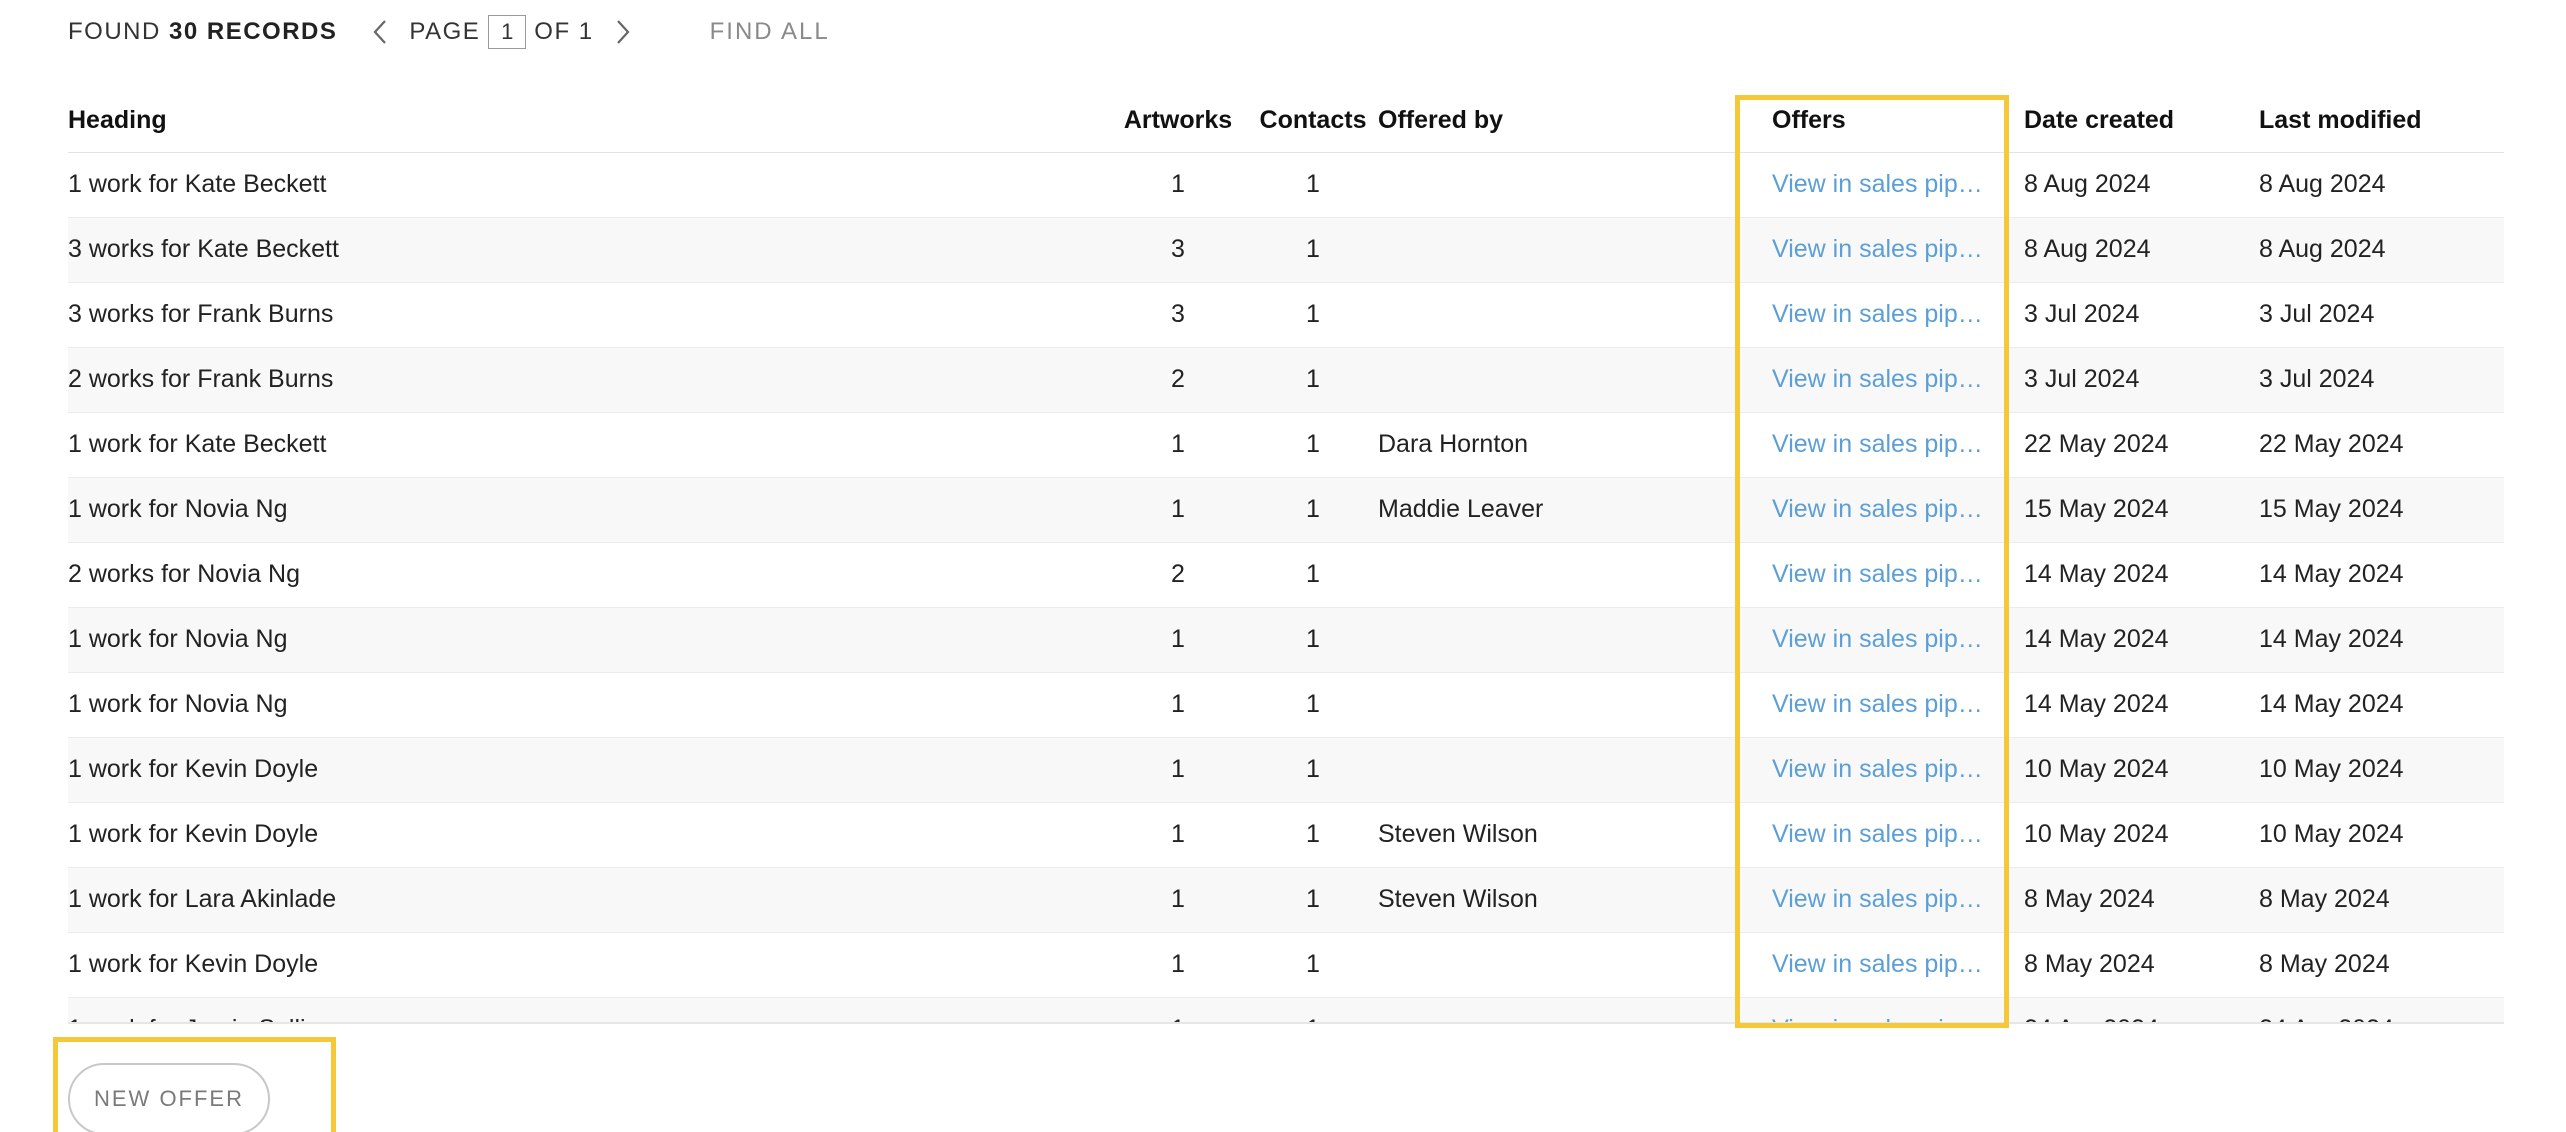  I want to click on cell-heading: 1 work for Jamie Sullivan, so click(588, 1009).